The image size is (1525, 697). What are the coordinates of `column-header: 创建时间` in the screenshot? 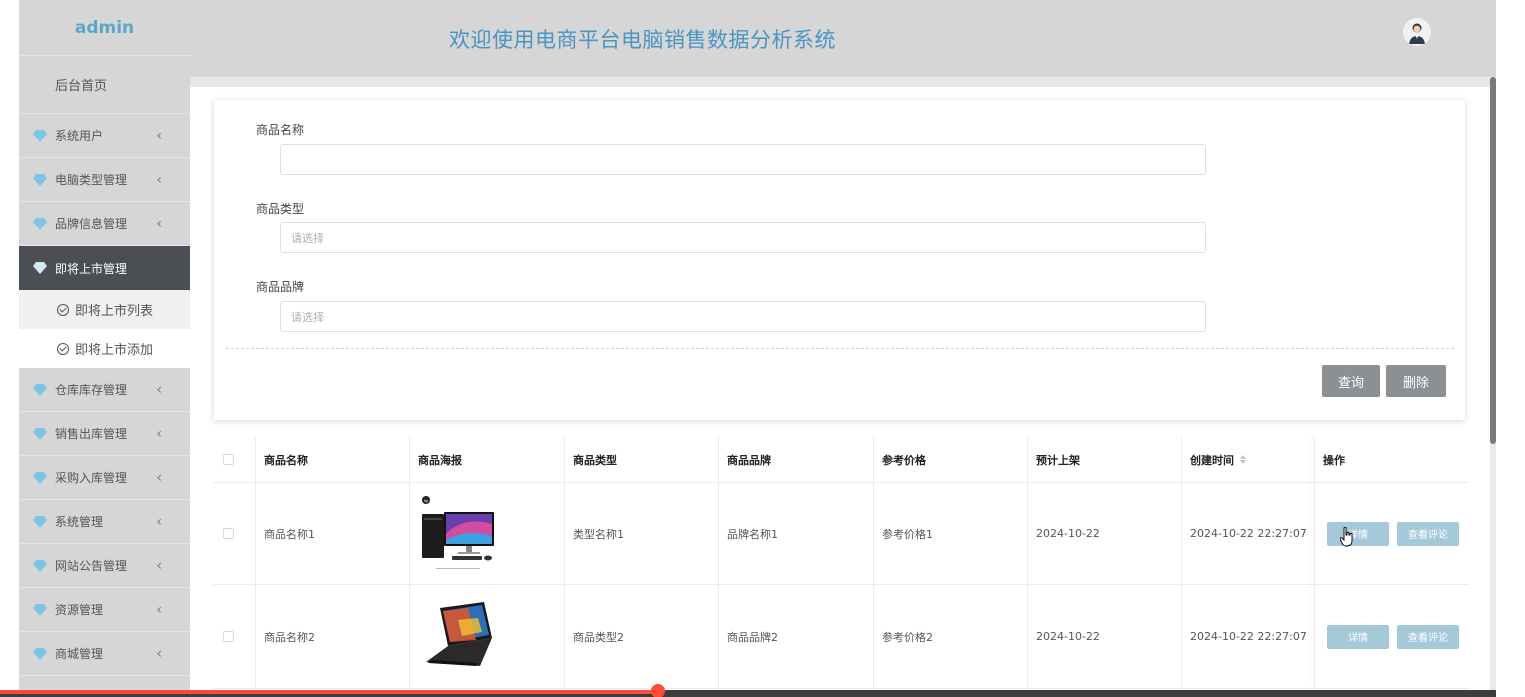 It's located at (1212, 460).